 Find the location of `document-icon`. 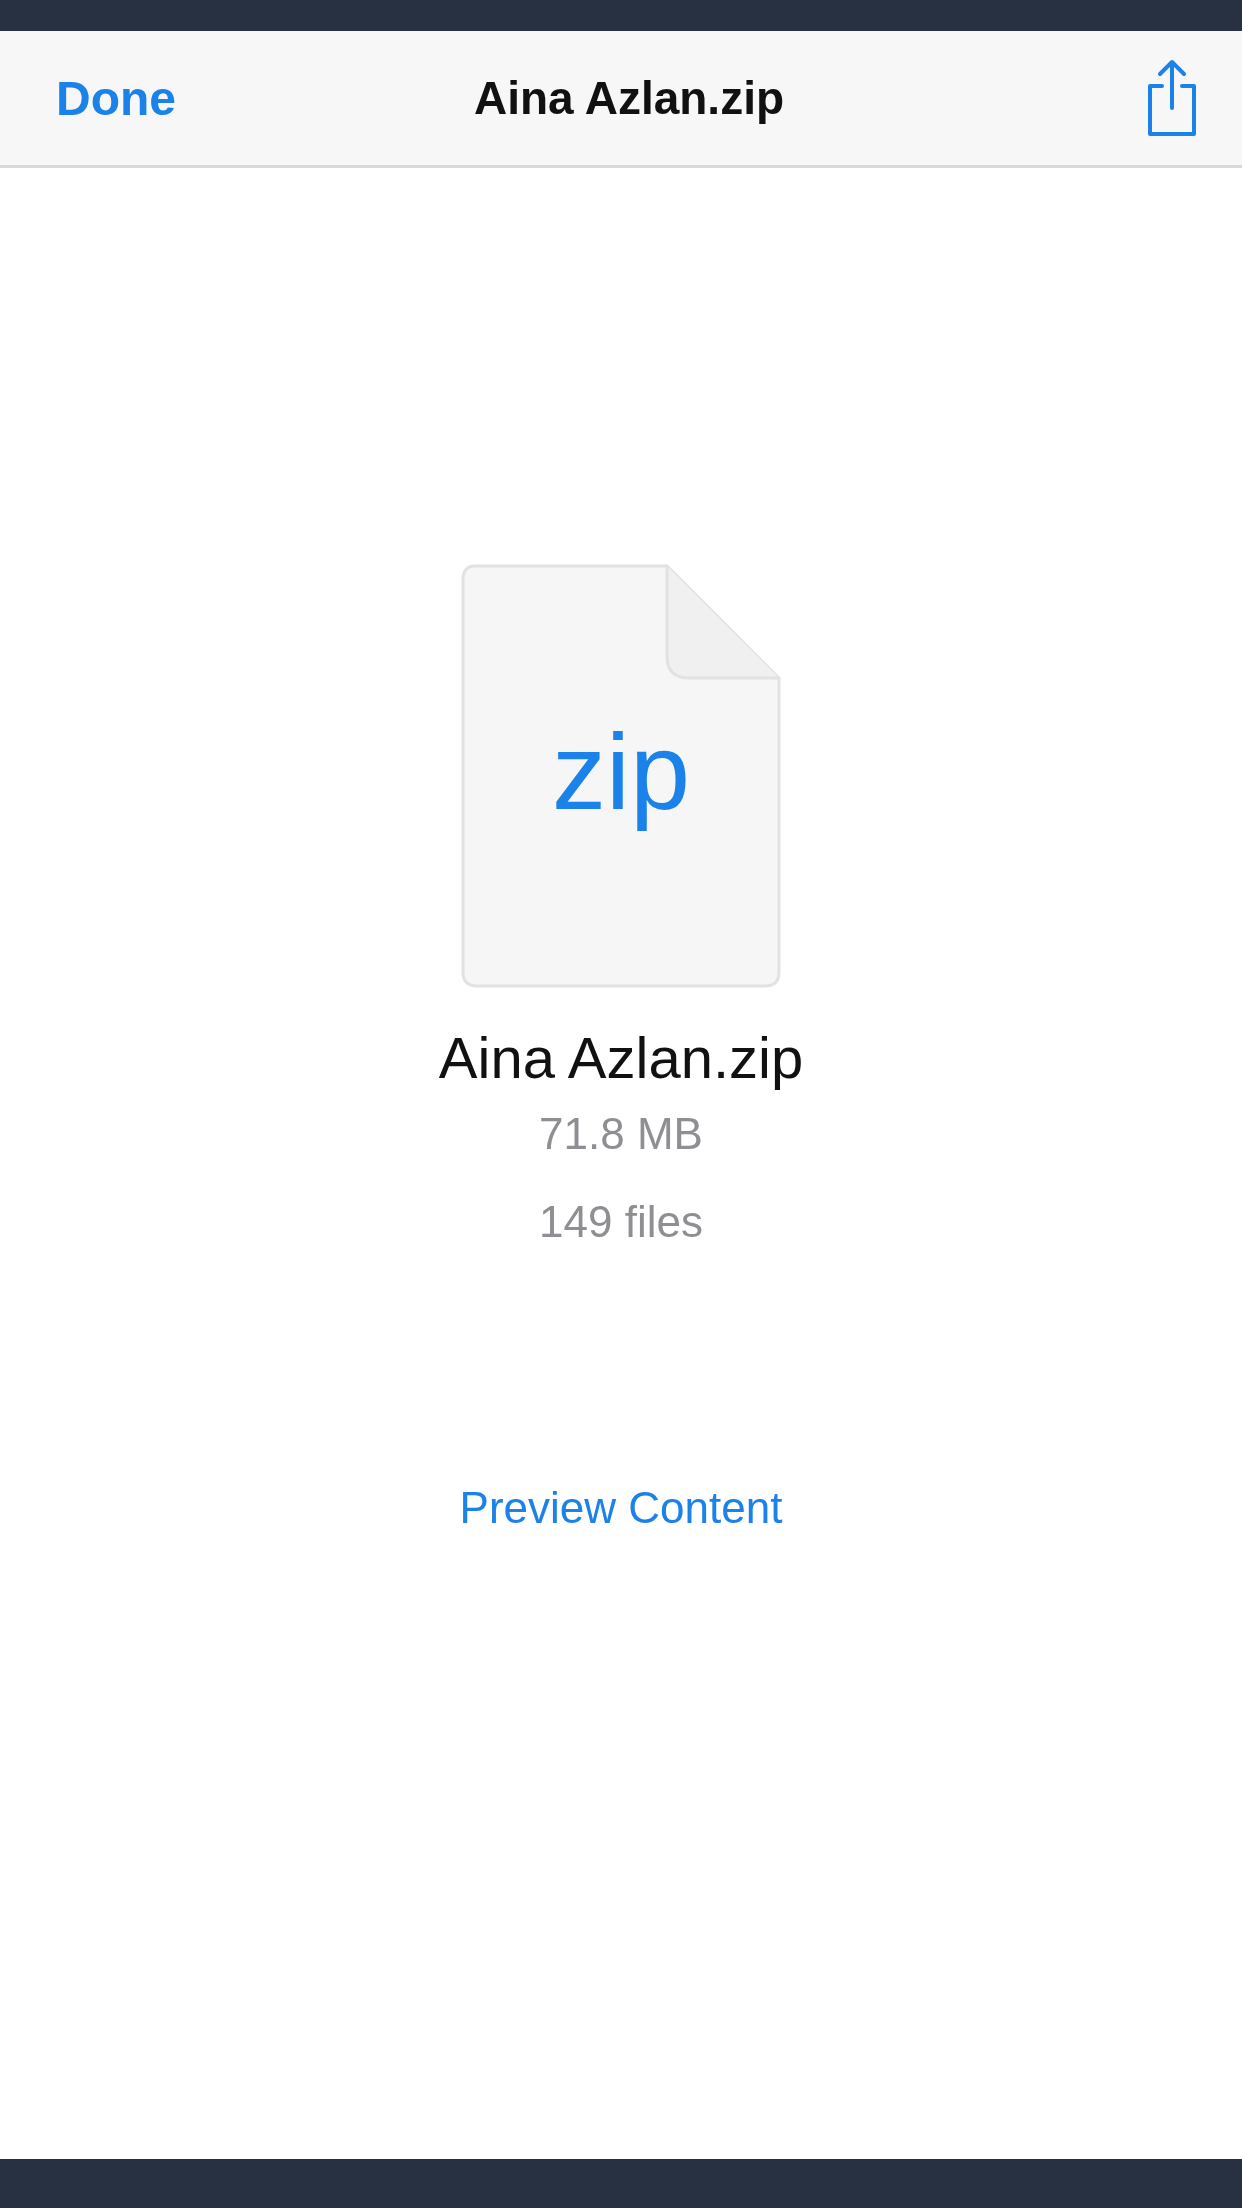

document-icon is located at coordinates (621, 776).